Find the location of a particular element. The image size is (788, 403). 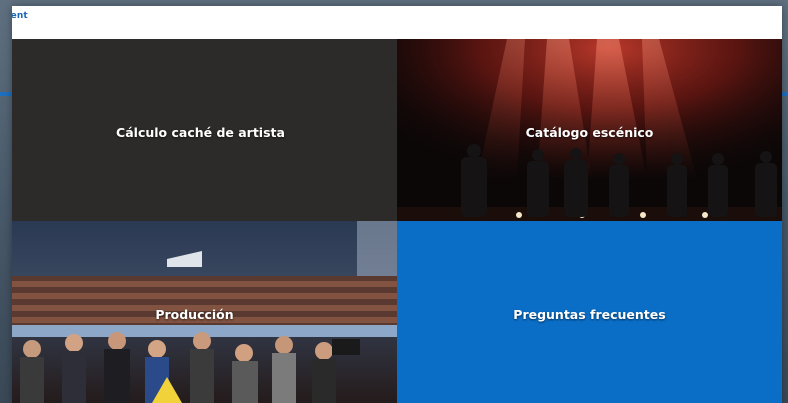

brand-logo: lment is located at coordinates (20, 16).